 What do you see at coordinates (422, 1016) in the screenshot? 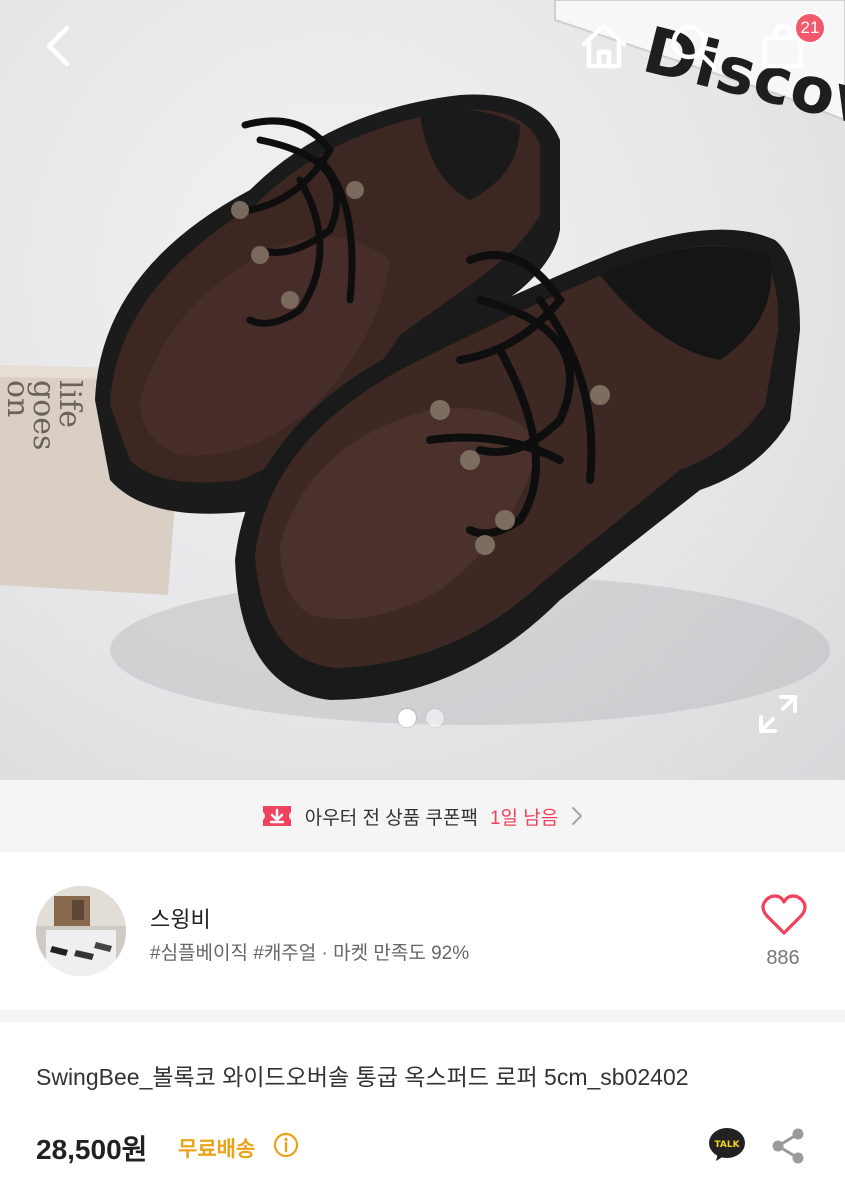
I see `section-divider` at bounding box center [422, 1016].